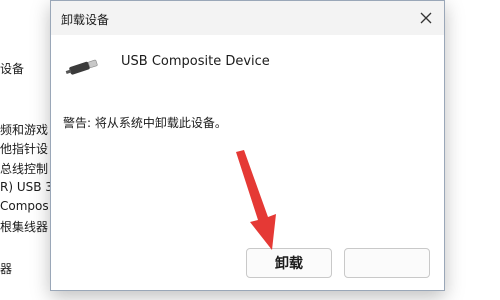 Image resolution: width=500 pixels, height=300 pixels. I want to click on close-button, so click(426, 18).